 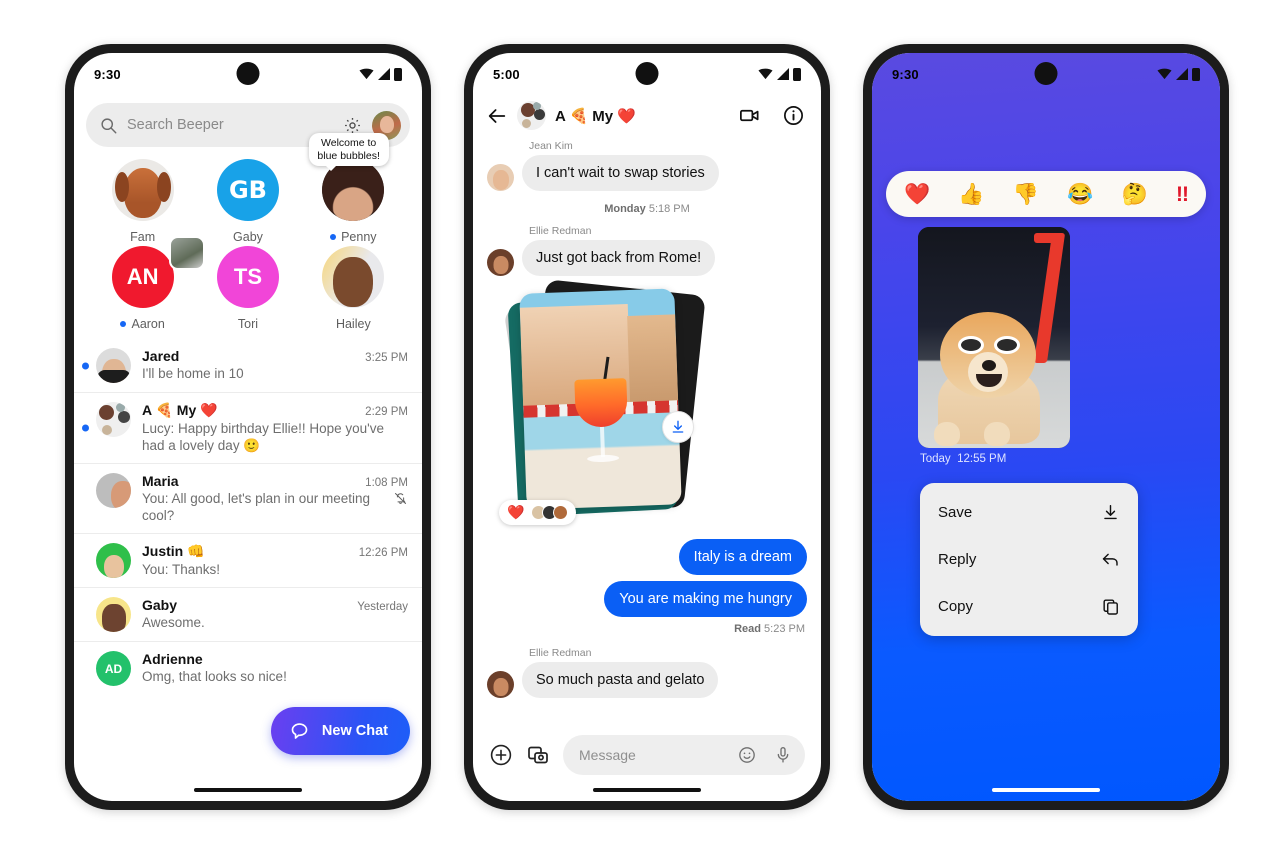 I want to click on story-hailey: Hailey, so click(x=353, y=288).